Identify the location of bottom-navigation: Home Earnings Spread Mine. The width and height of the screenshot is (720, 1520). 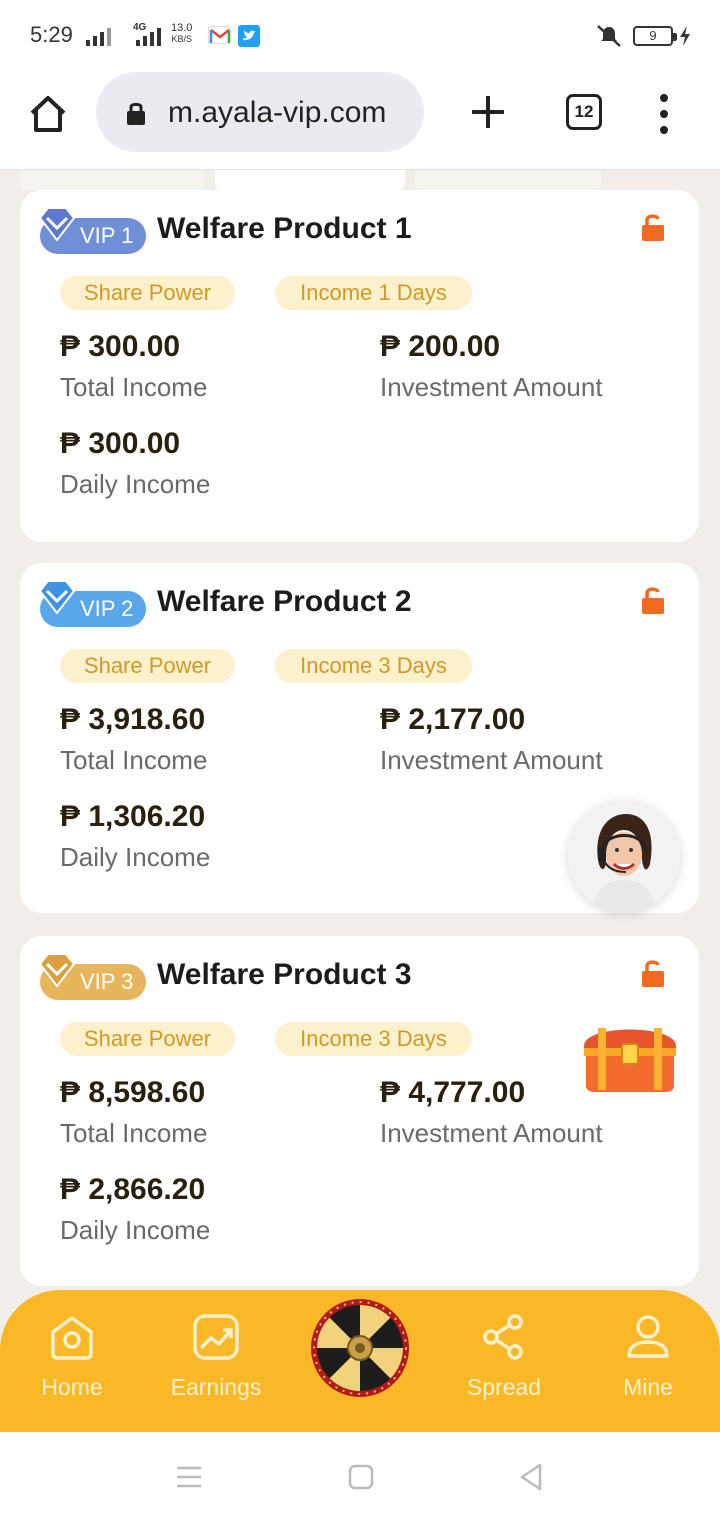
(360, 1361).